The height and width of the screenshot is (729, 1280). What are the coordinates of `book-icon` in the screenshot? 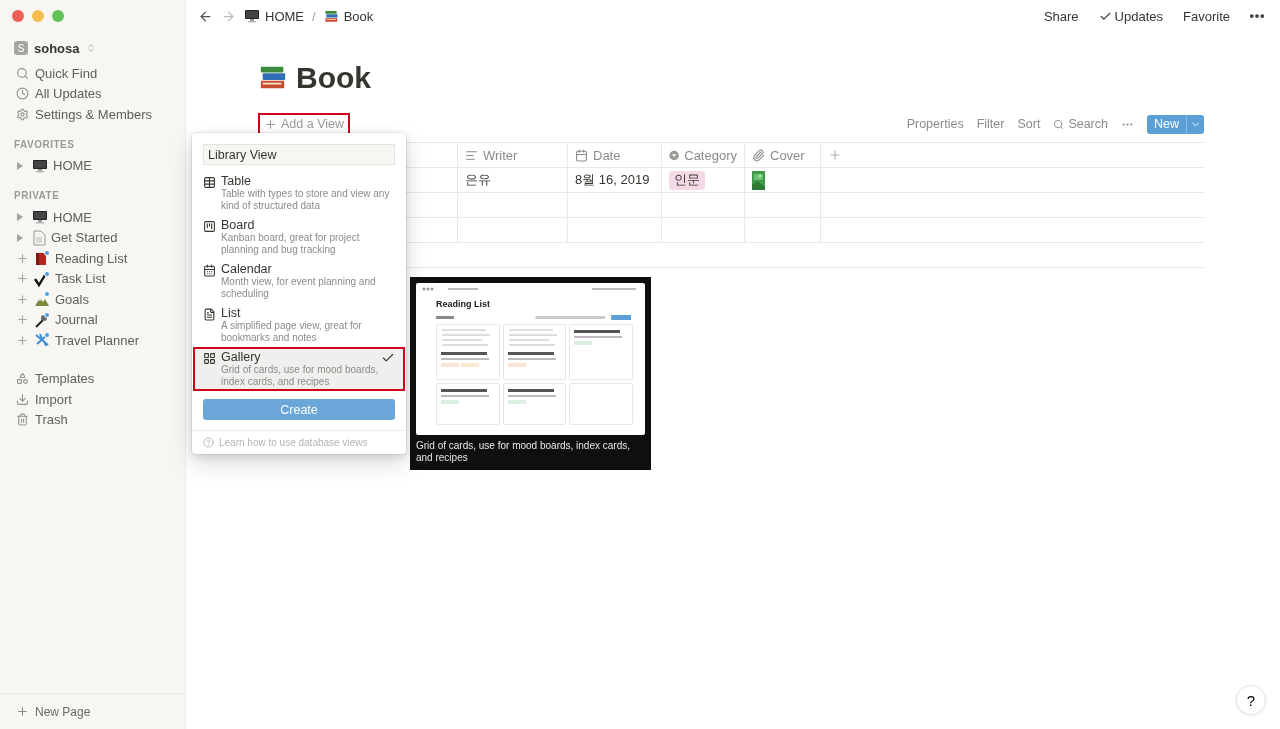 It's located at (42, 258).